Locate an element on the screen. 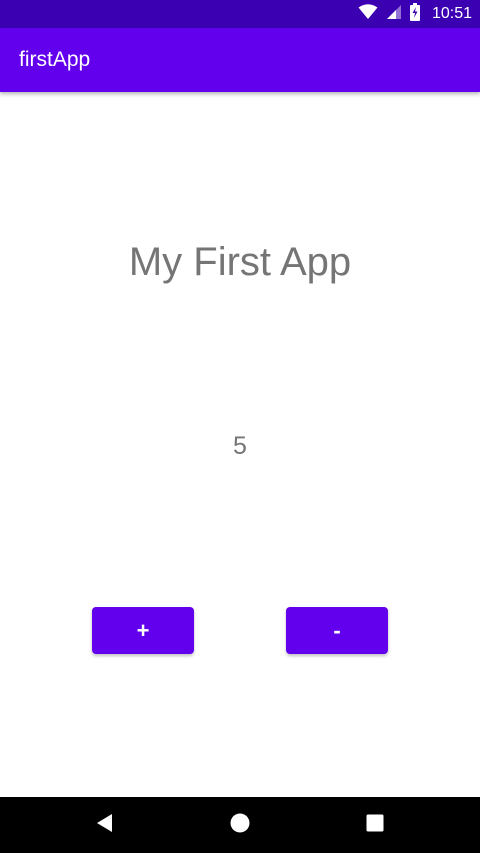  app-bar: firstApp is located at coordinates (240, 60).